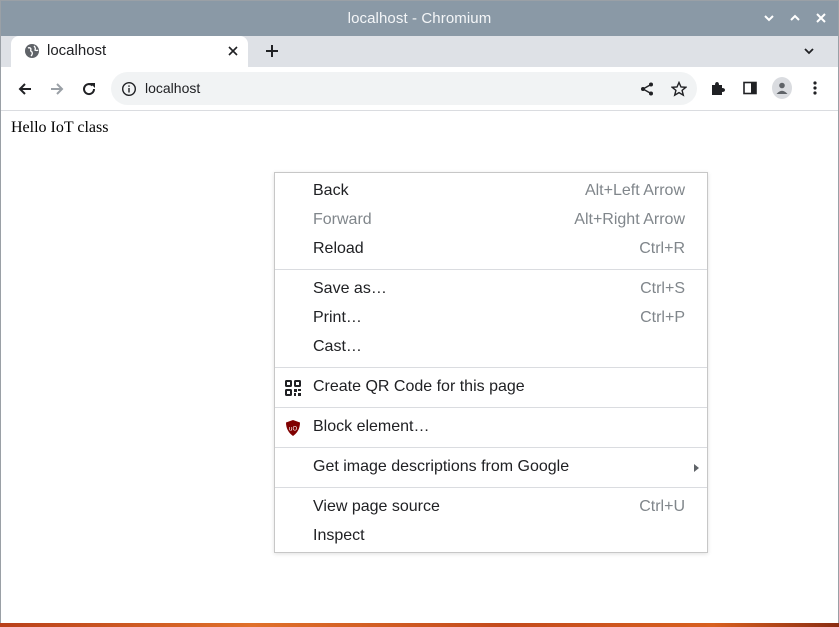  What do you see at coordinates (491, 220) in the screenshot?
I see `menu-item-forward: Forward Alt+Right Arrow` at bounding box center [491, 220].